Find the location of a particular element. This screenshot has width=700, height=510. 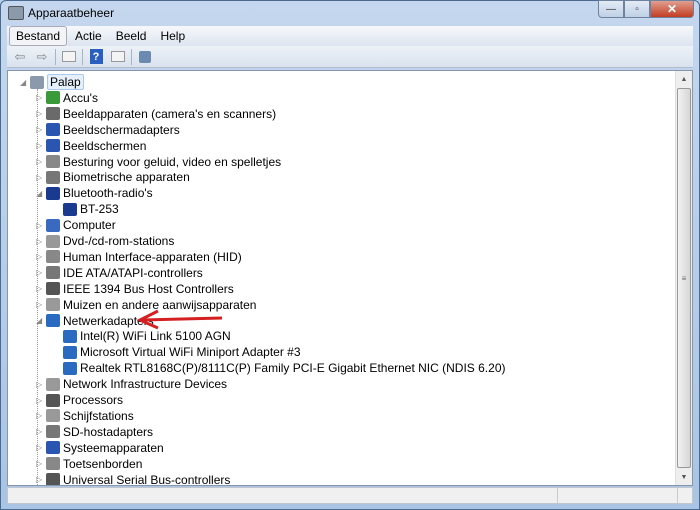

tree-item-label: Computer is located at coordinates (89, 225).